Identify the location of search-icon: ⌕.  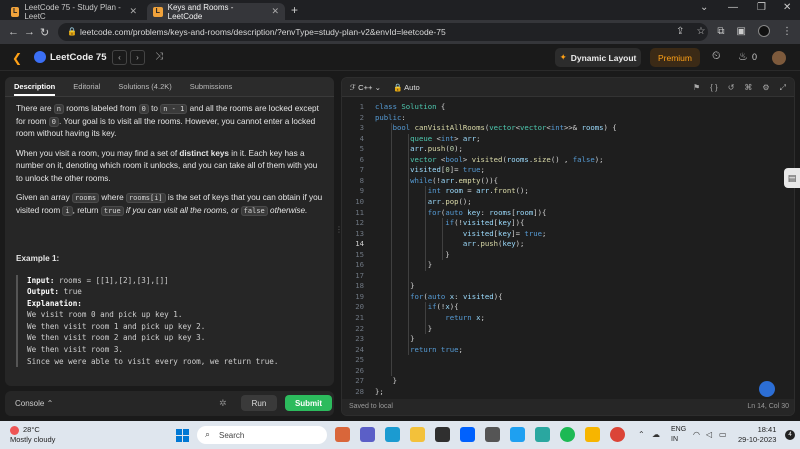
(208, 434).